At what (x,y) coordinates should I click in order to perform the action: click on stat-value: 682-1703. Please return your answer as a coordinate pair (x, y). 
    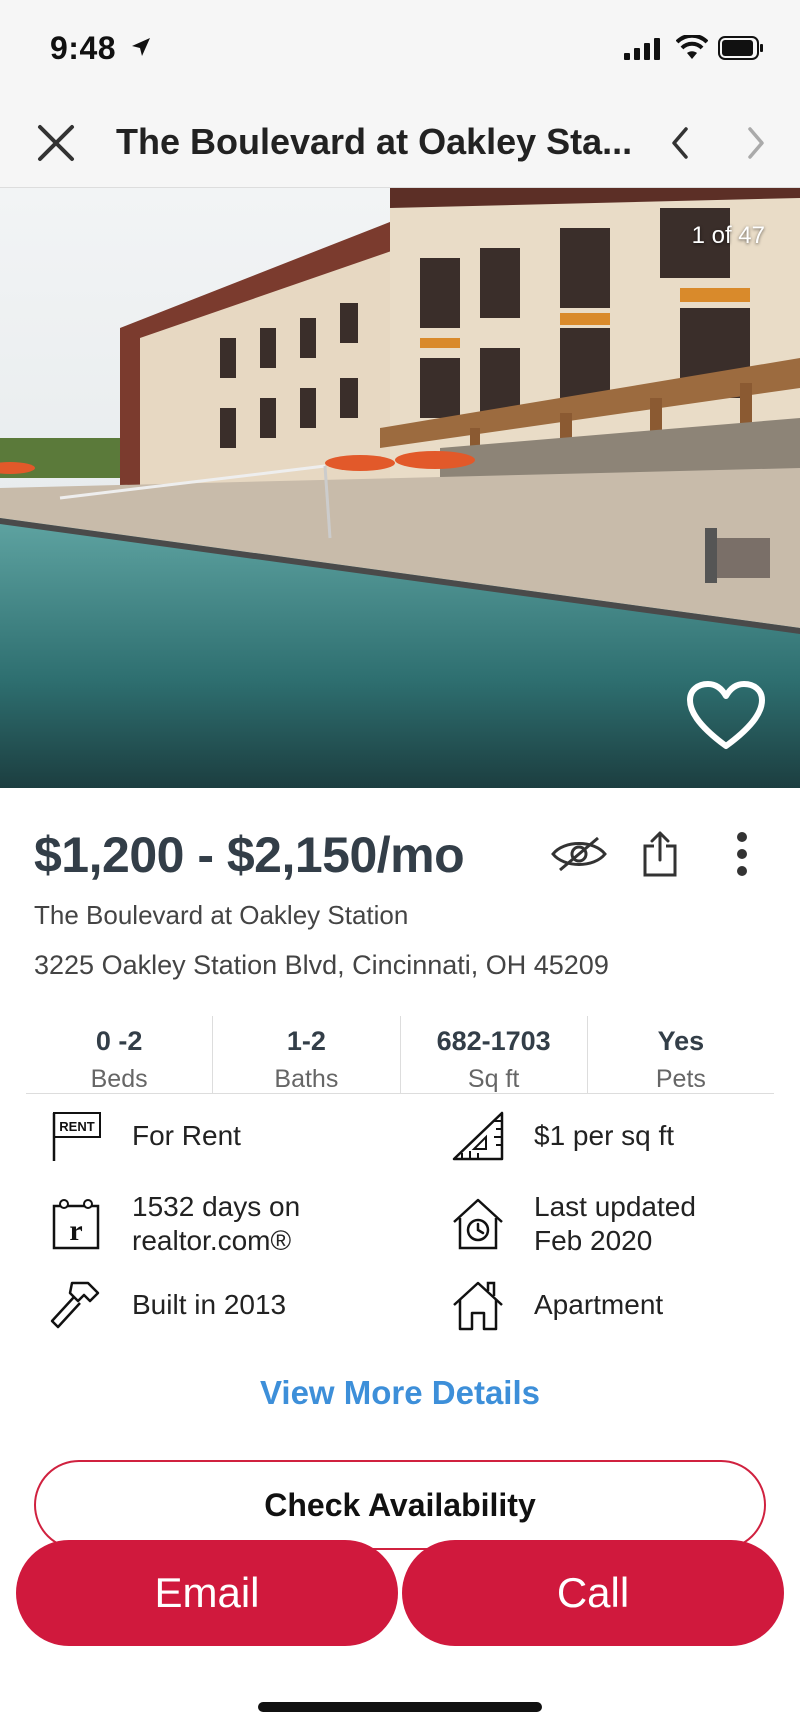
    Looking at the image, I should click on (493, 1041).